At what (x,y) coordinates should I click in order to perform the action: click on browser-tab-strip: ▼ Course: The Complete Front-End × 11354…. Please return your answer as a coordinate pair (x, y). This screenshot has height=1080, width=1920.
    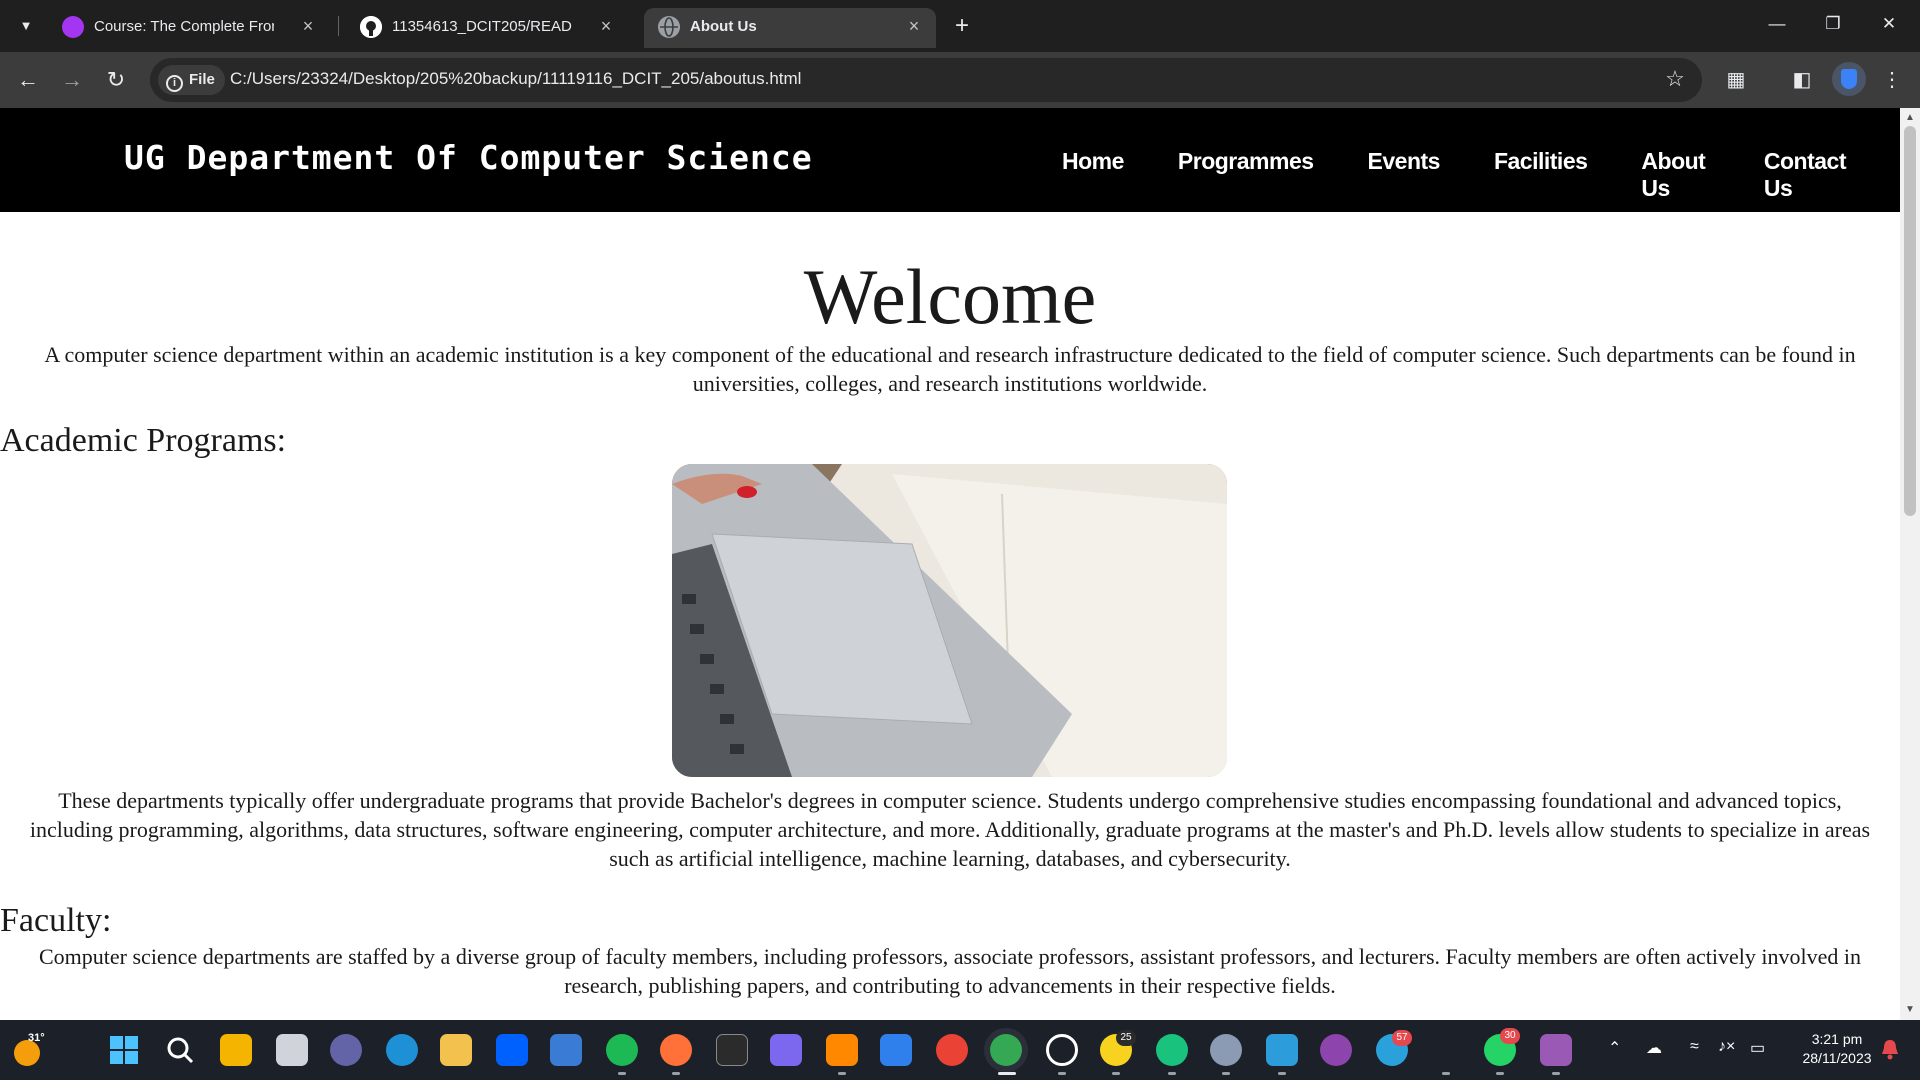
    Looking at the image, I should click on (960, 26).